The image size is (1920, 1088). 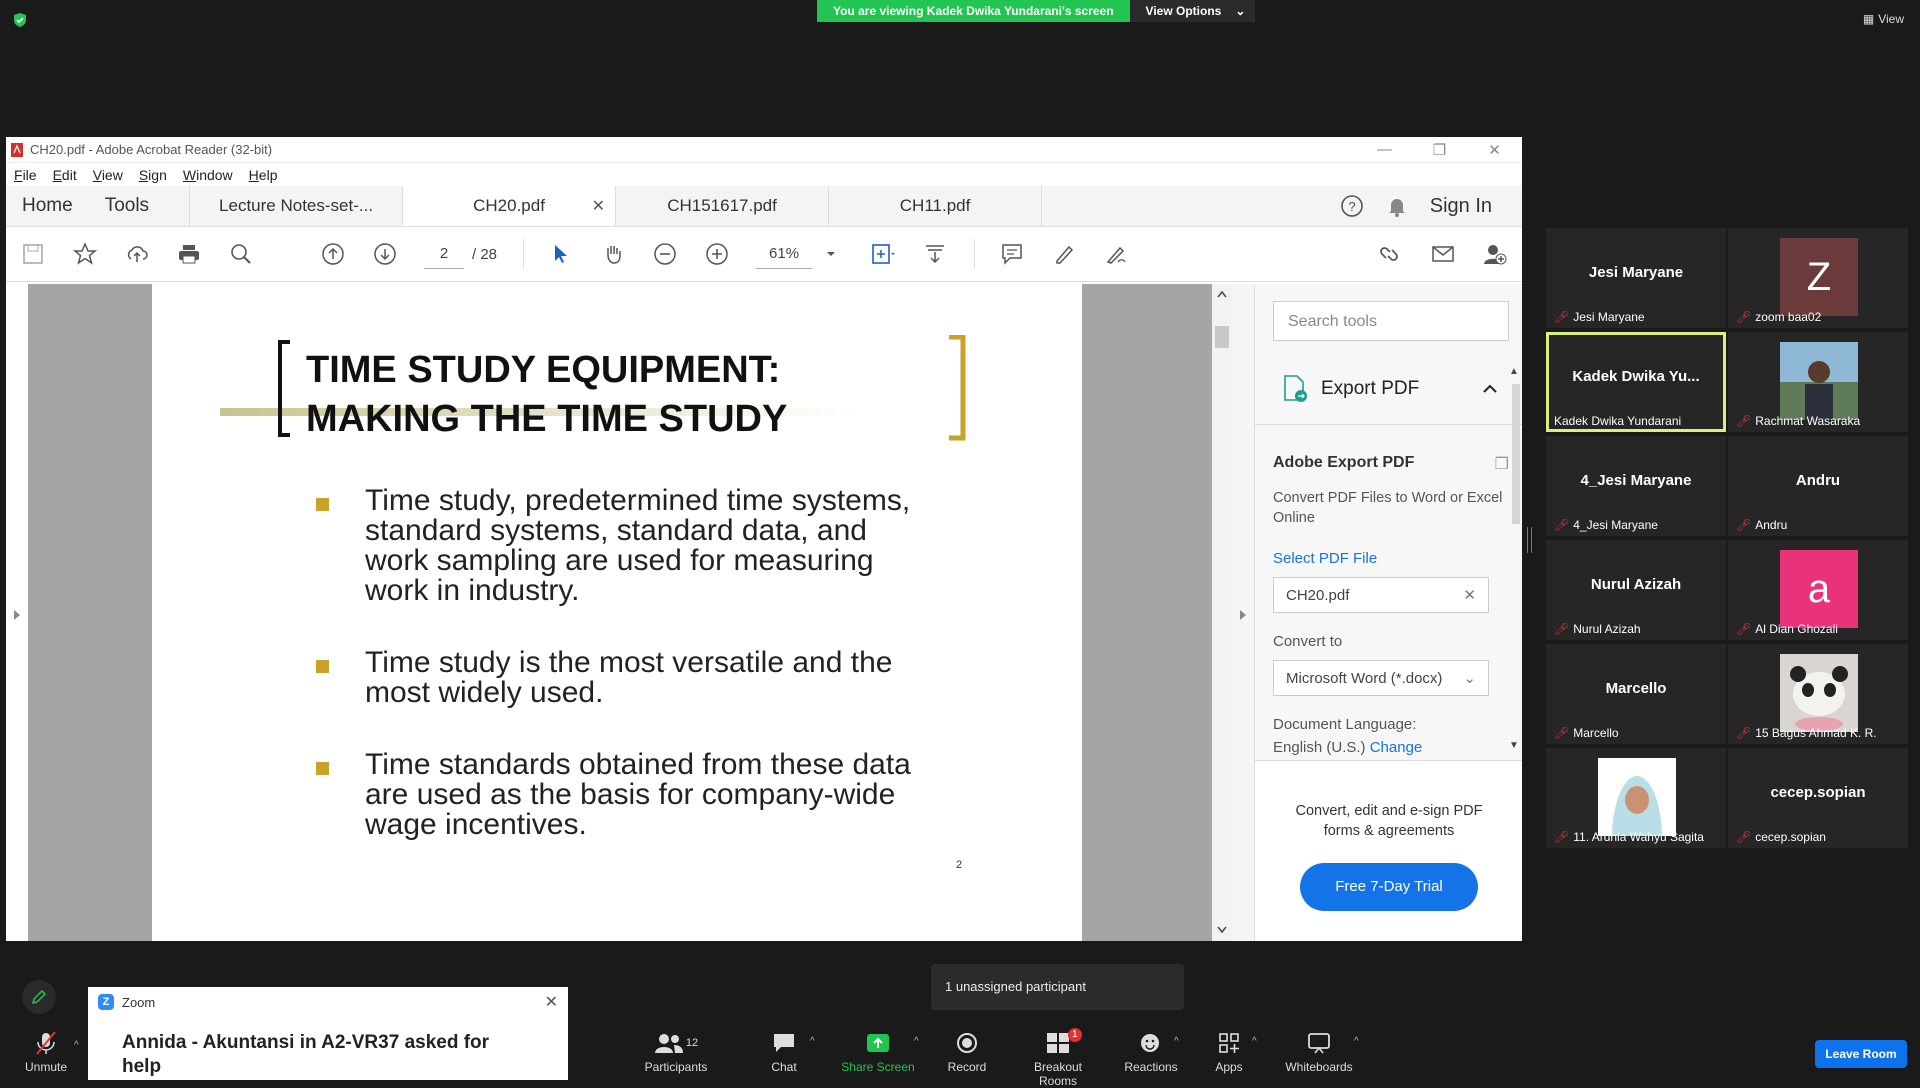 I want to click on menu-edit: Edit, so click(x=65, y=175).